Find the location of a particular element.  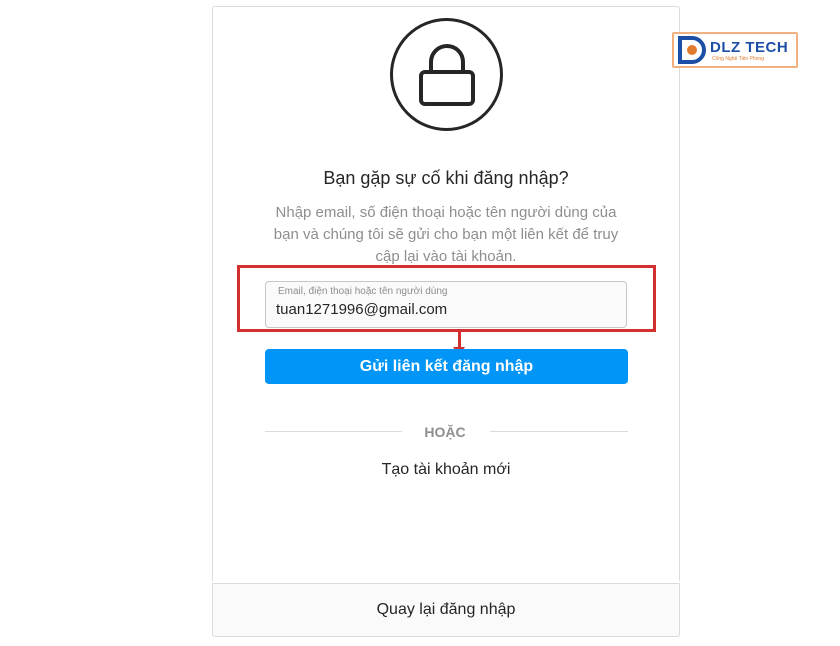

lock-icon is located at coordinates (446, 74).